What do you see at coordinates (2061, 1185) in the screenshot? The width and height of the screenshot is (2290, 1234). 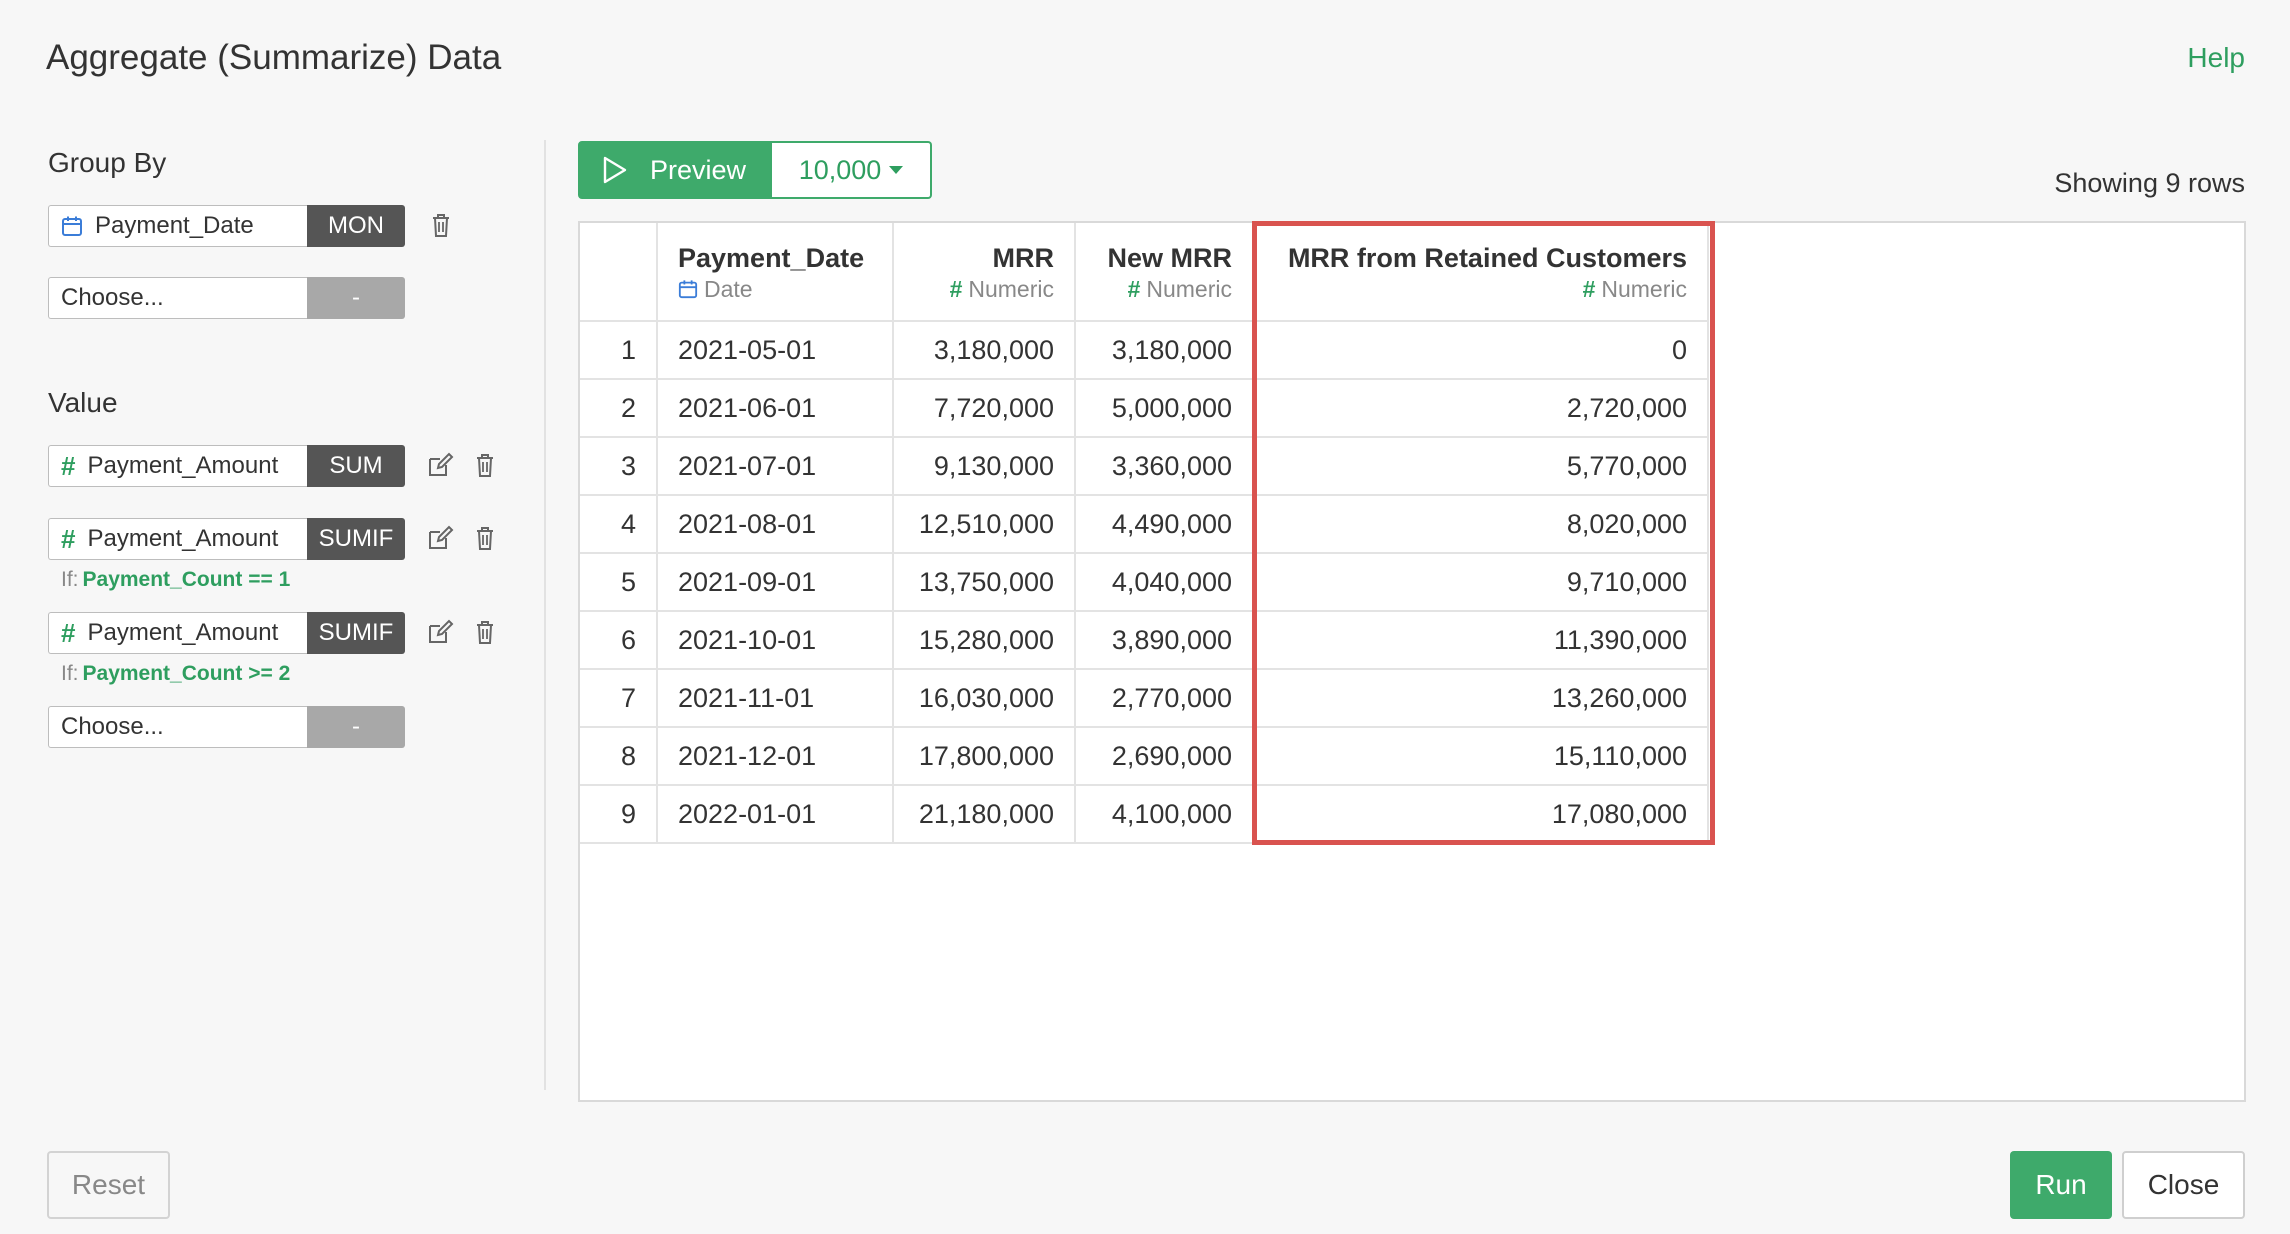 I see `run-button: Run` at bounding box center [2061, 1185].